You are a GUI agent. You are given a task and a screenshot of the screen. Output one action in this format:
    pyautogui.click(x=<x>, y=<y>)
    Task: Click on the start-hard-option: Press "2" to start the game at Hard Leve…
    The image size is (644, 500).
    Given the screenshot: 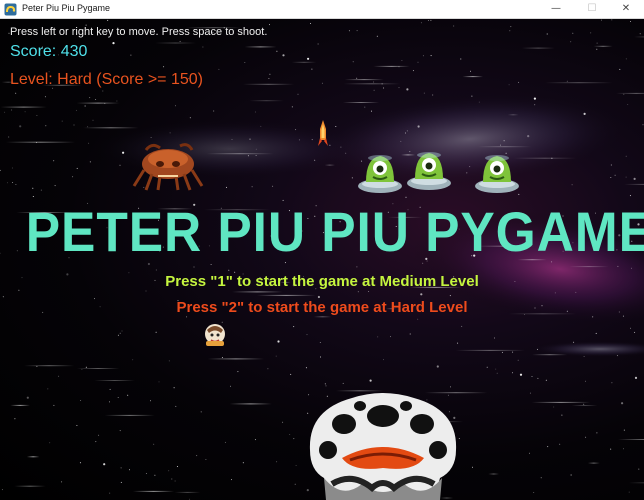 What is the action you would take?
    pyautogui.click(x=322, y=307)
    